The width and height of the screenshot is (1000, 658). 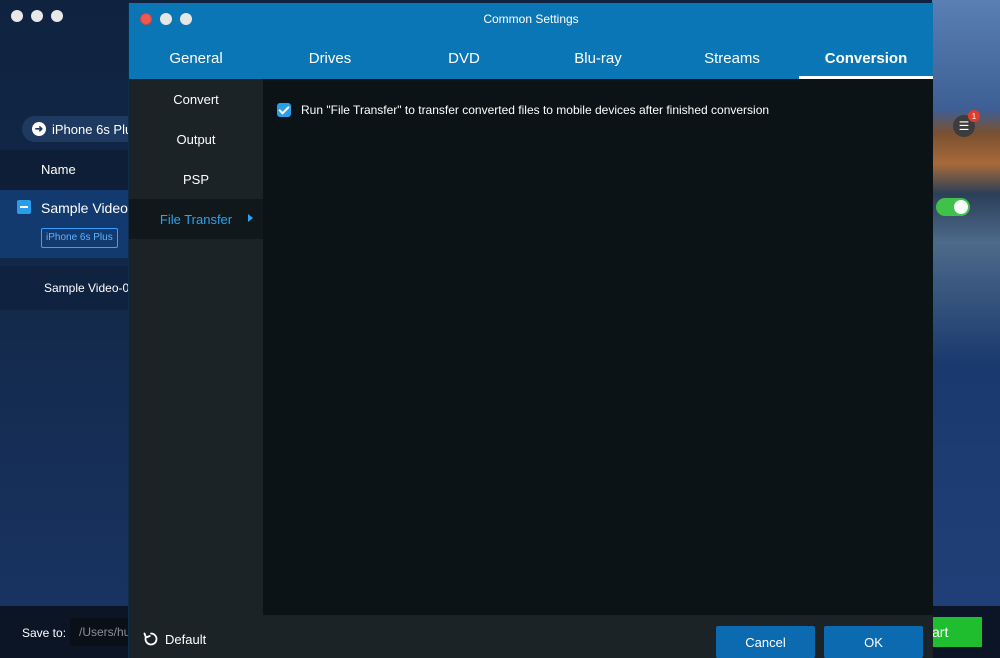 I want to click on start-button: art, so click(x=957, y=632).